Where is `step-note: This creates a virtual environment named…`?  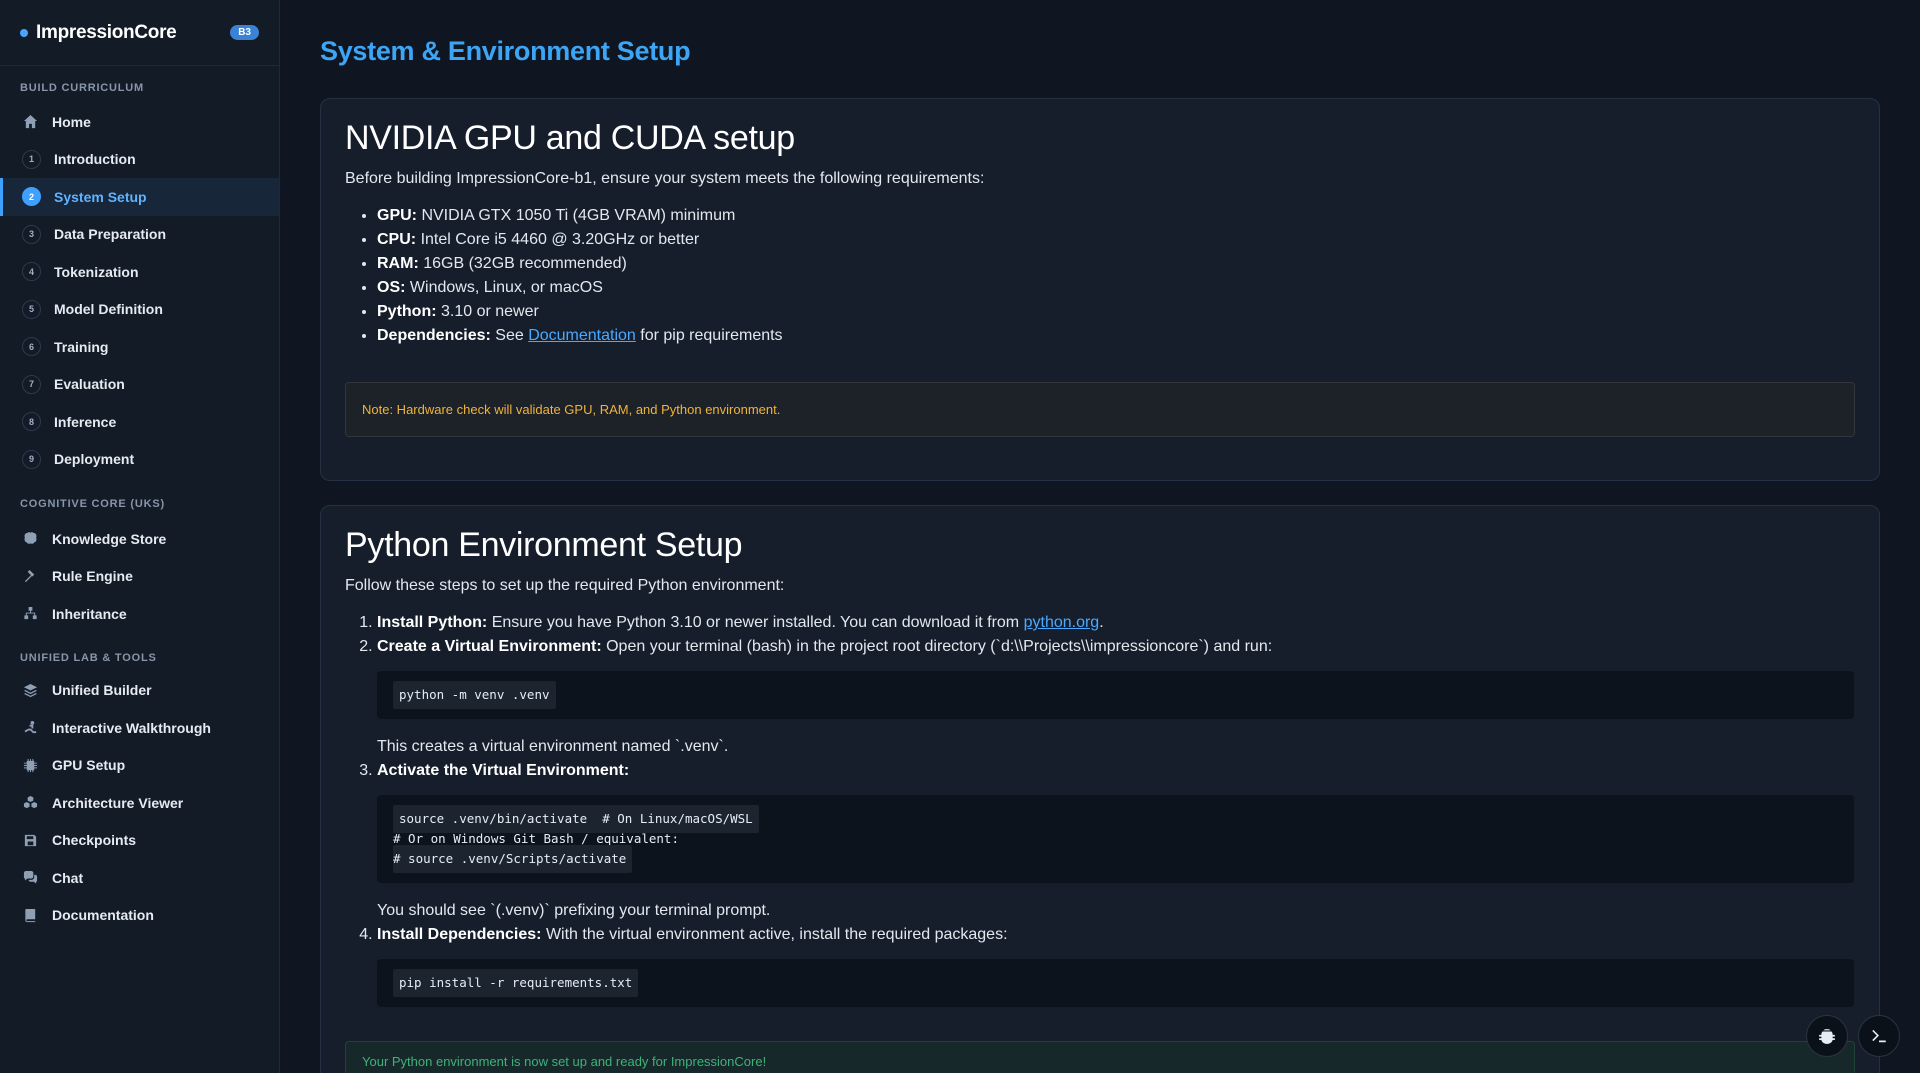
step-note: This creates a virtual environment named… is located at coordinates (553, 746).